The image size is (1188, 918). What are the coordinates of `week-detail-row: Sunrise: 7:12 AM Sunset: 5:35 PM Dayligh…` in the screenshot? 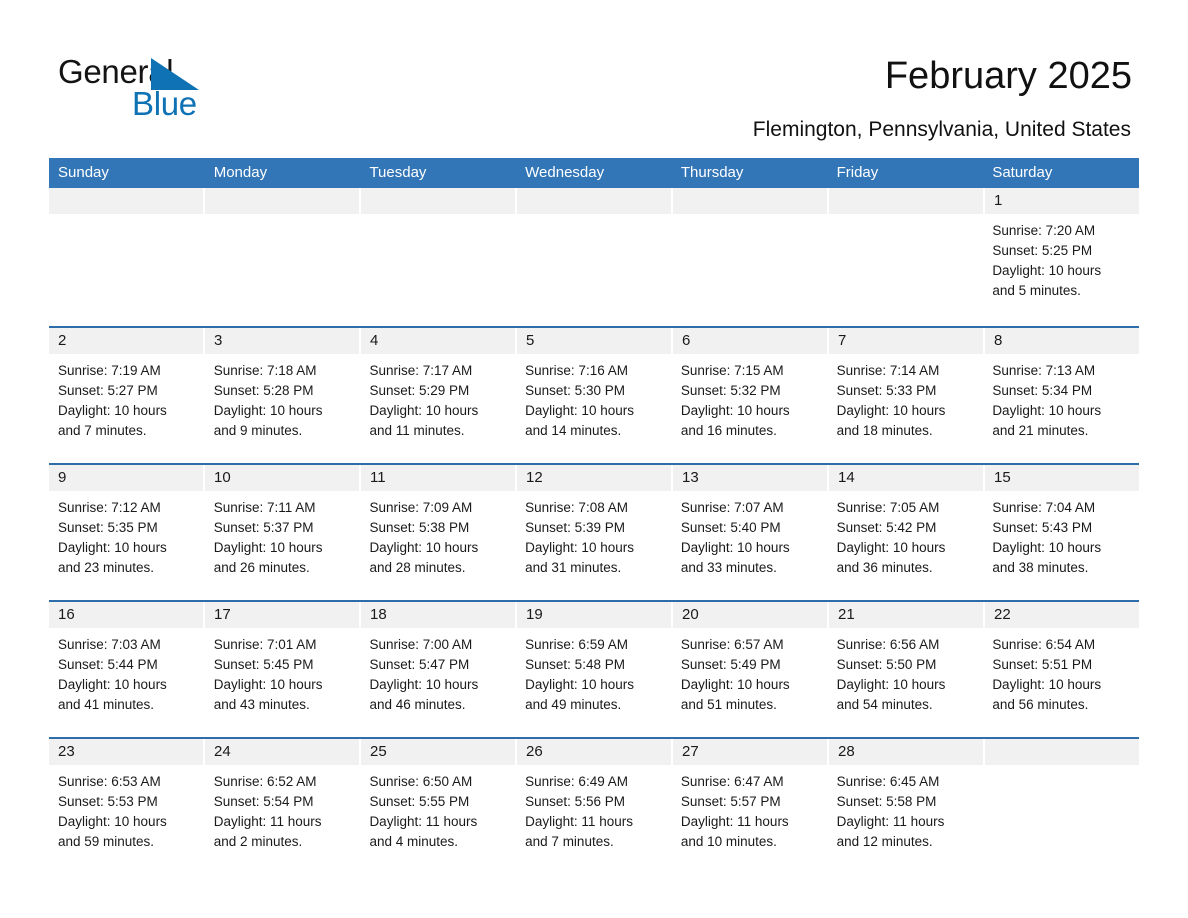 It's located at (594, 545).